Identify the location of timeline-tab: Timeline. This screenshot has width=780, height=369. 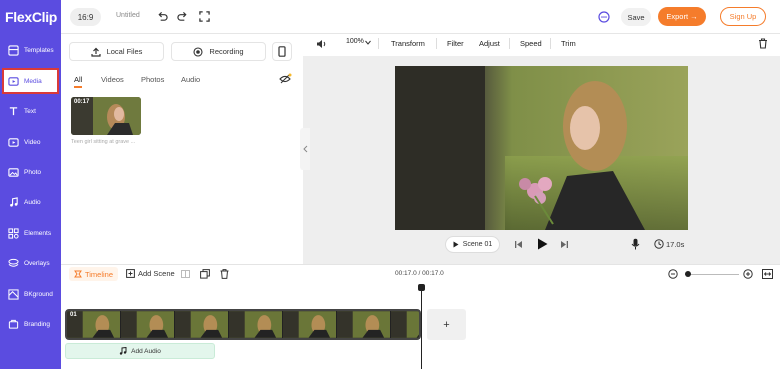
(93, 274).